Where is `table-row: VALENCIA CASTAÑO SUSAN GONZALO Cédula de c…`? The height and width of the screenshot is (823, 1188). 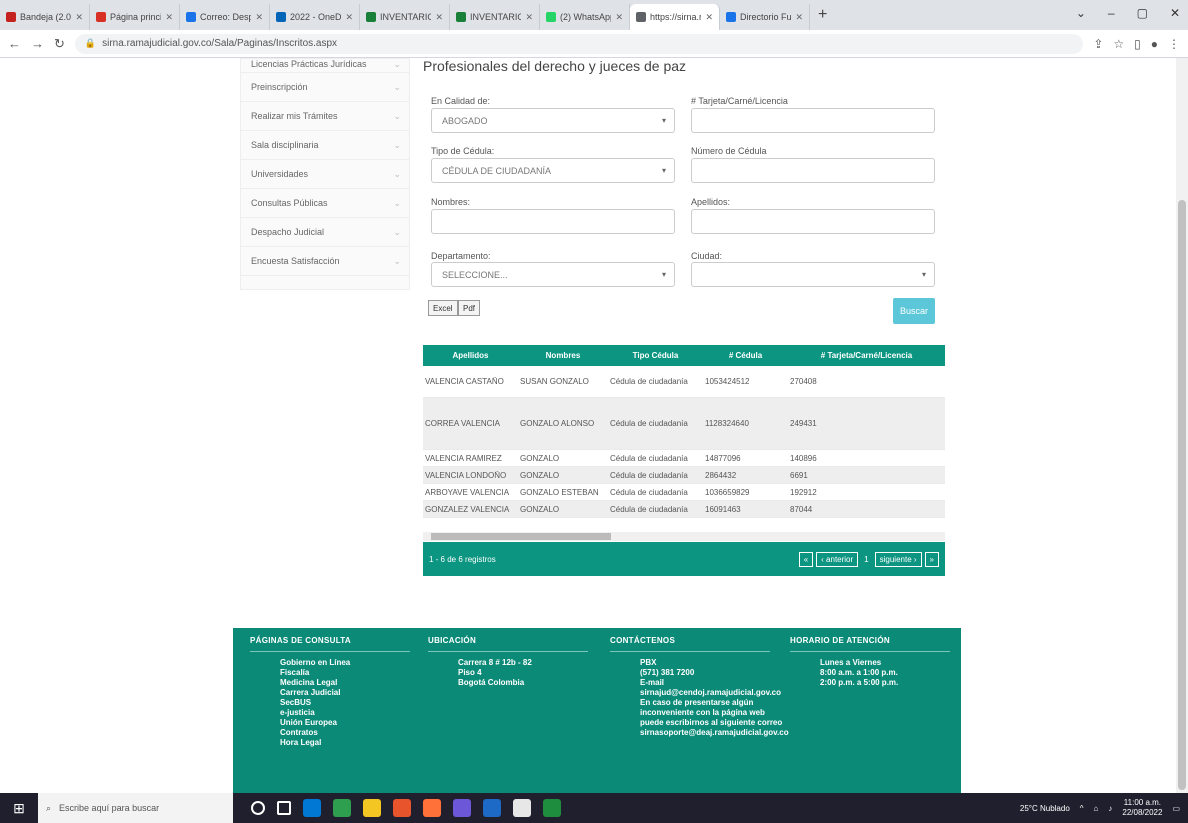
table-row: VALENCIA CASTAÑO SUSAN GONZALO Cédula de c… is located at coordinates (684, 382).